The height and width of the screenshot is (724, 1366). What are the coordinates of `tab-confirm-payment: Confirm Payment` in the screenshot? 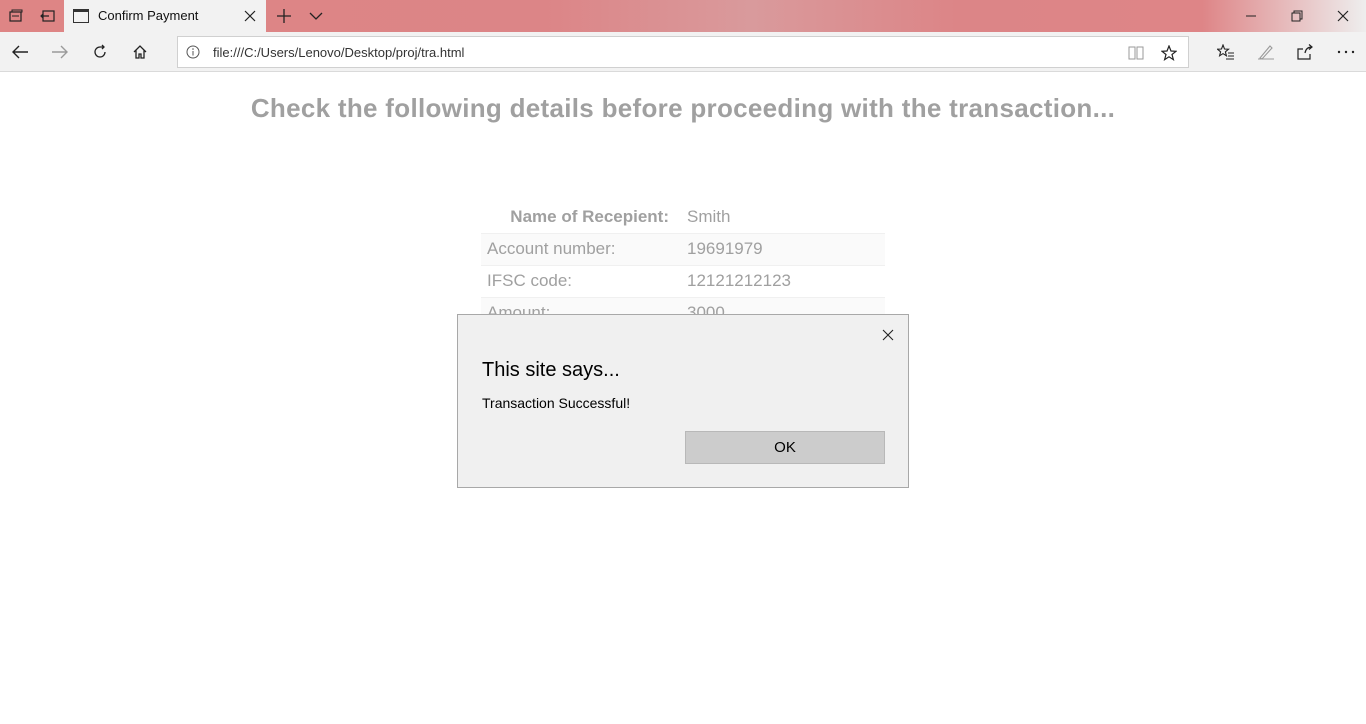 It's located at (165, 16).